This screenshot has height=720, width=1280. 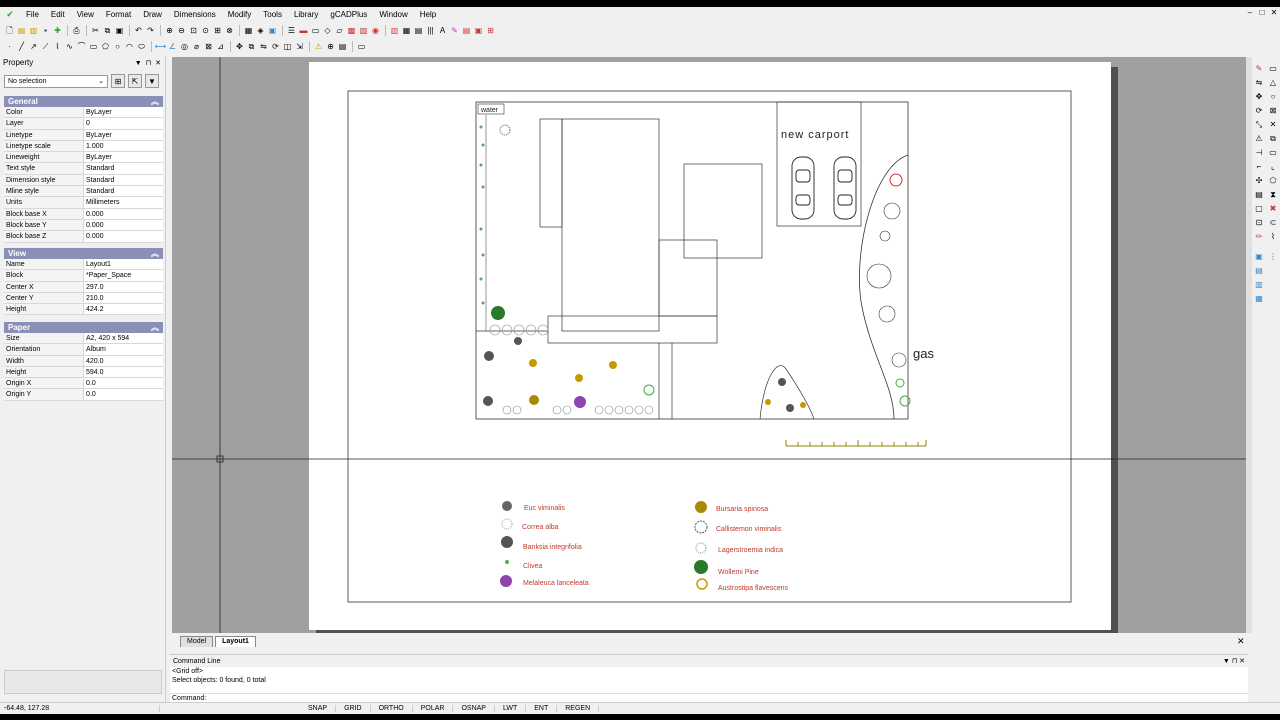 I want to click on property-row: Block *Paper_Space, so click(x=83, y=276).